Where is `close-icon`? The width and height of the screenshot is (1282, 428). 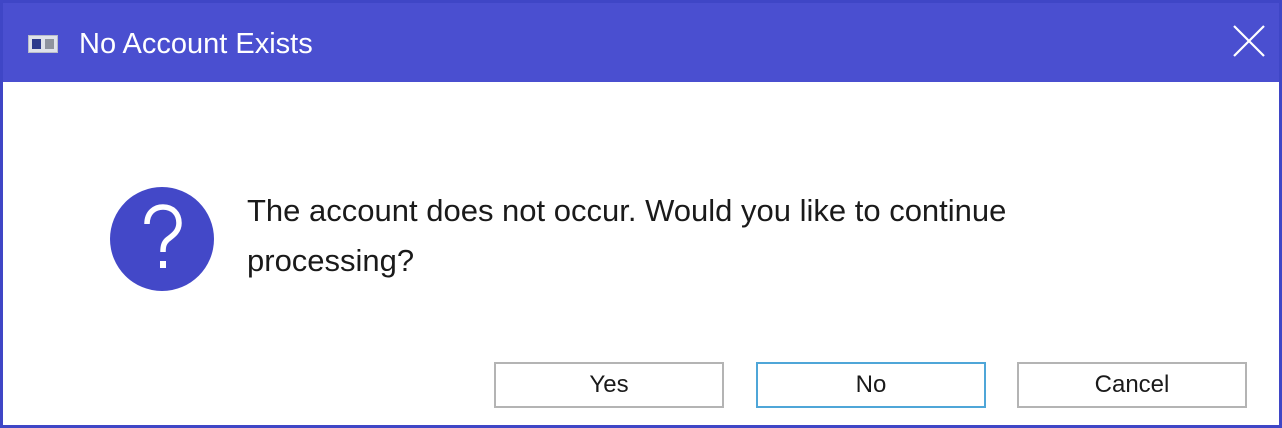 close-icon is located at coordinates (1249, 41).